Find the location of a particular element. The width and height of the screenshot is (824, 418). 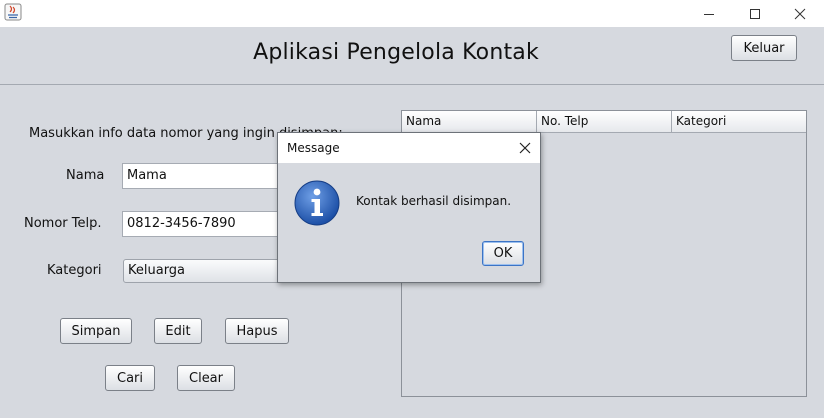

maximize-icon is located at coordinates (755, 13).